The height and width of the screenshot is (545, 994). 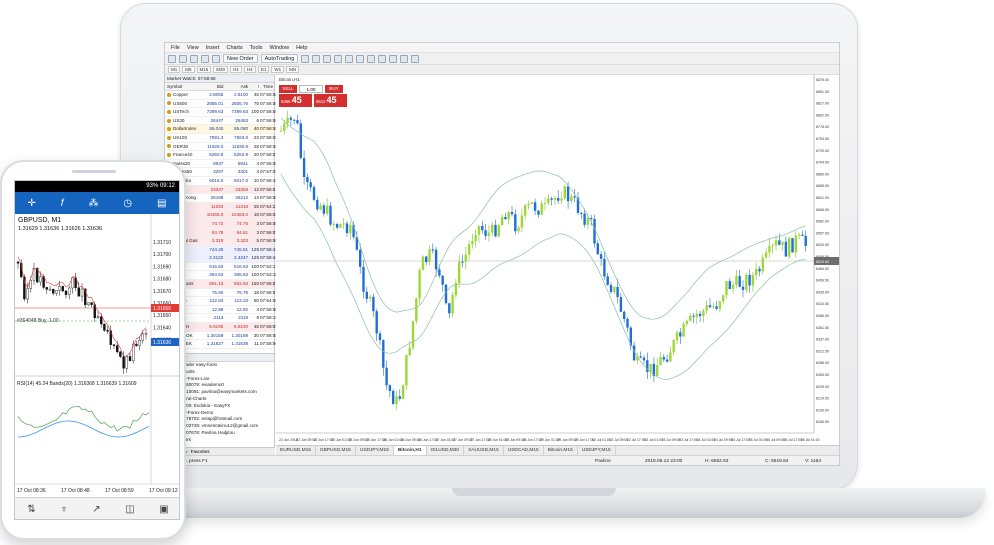 What do you see at coordinates (255, 86) in the screenshot?
I see `col-spread: !` at bounding box center [255, 86].